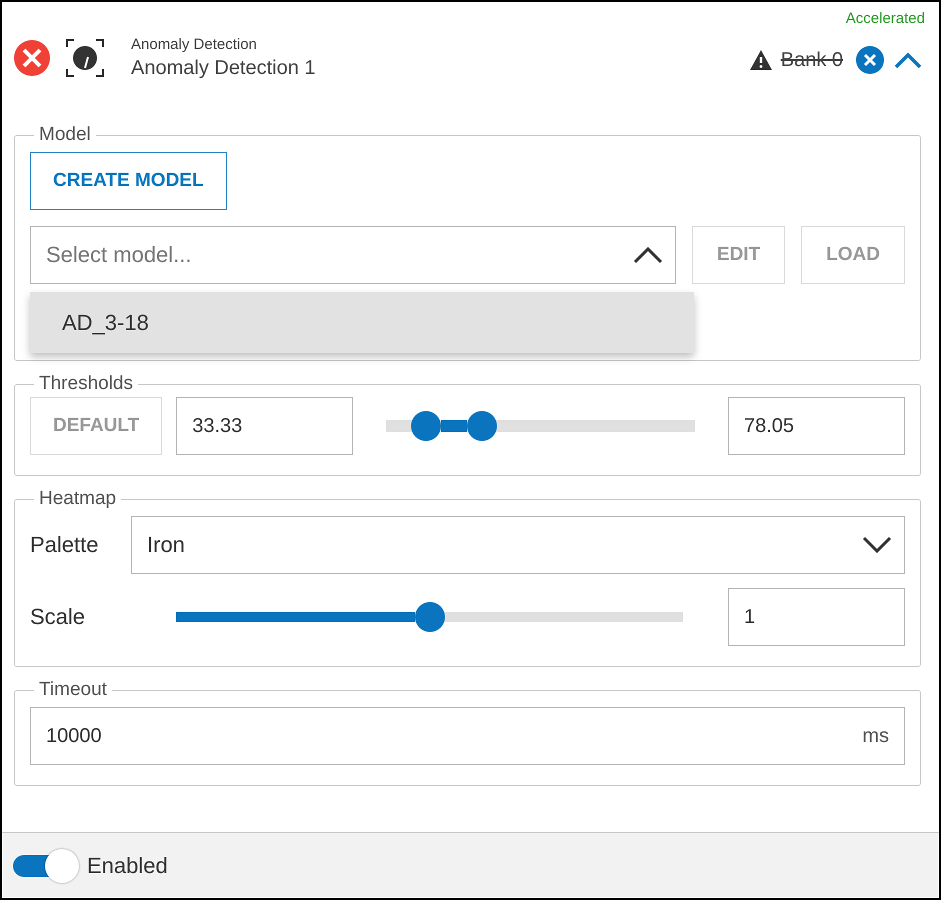  Describe the element at coordinates (85, 58) in the screenshot. I see `focus-frame-icon` at that location.